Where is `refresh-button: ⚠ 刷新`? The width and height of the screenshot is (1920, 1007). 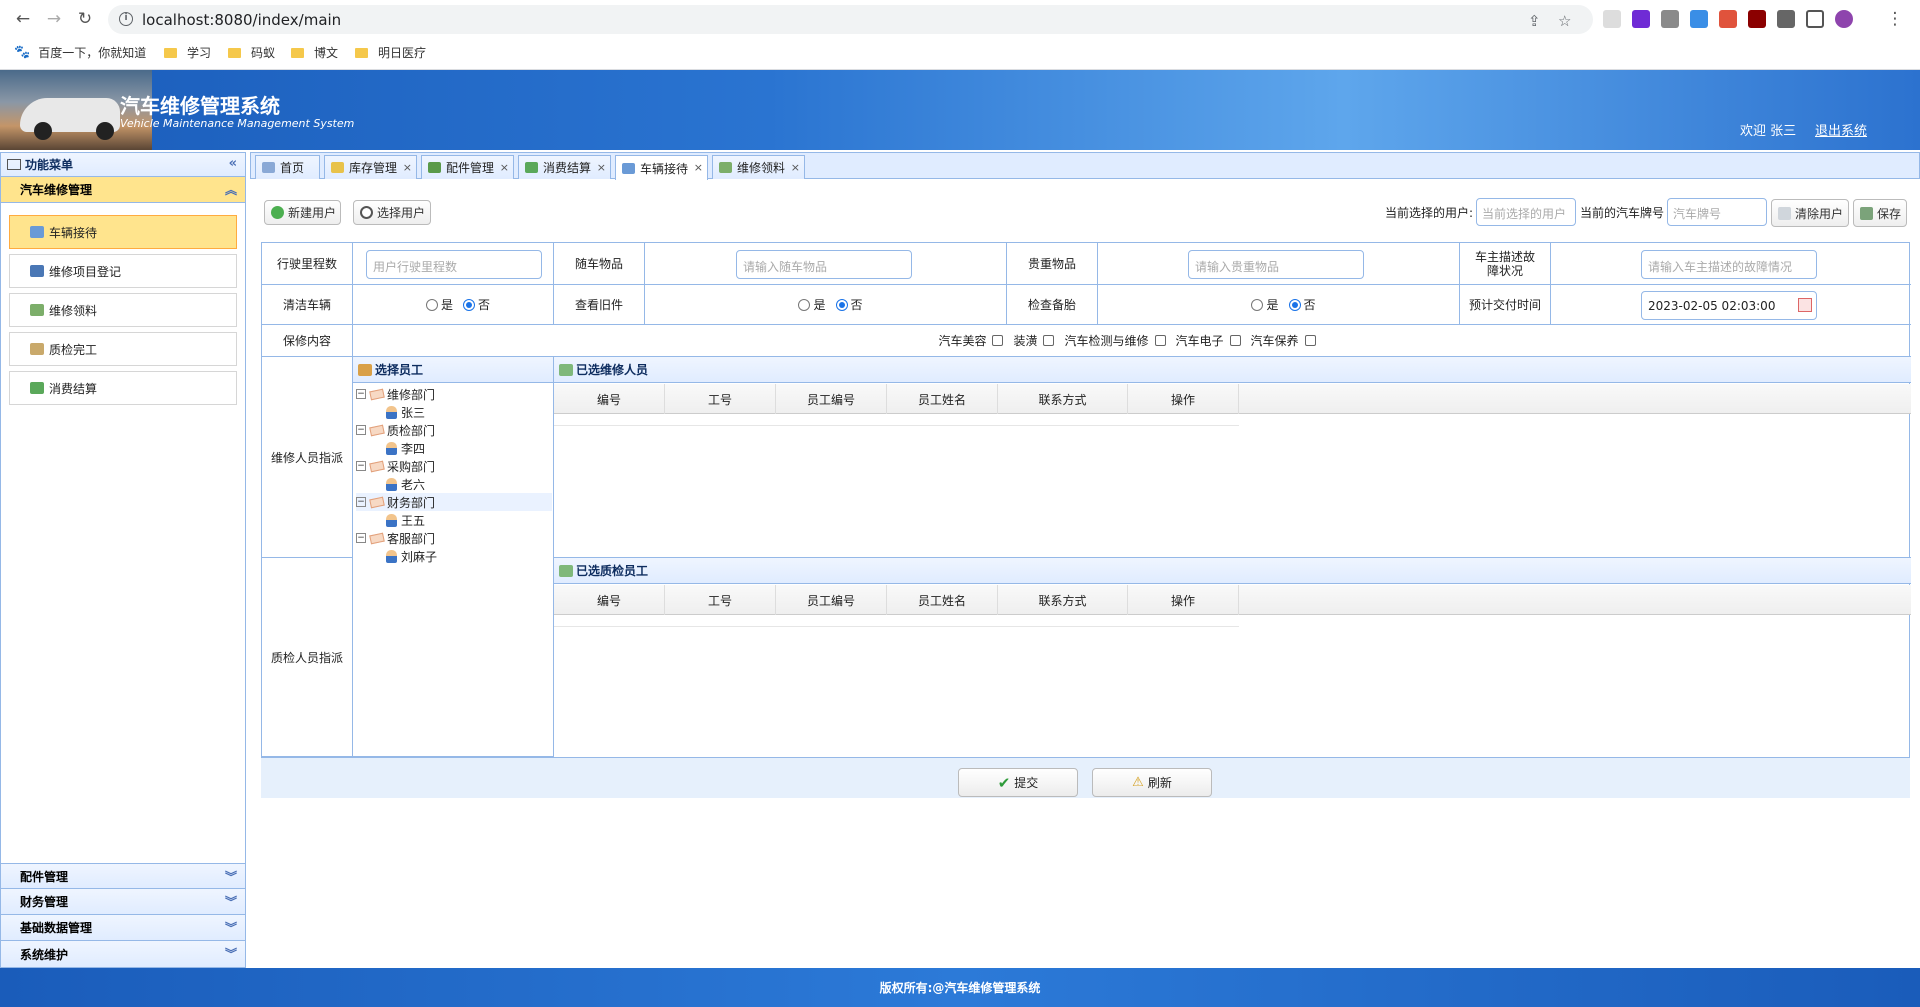 refresh-button: ⚠ 刷新 is located at coordinates (1152, 782).